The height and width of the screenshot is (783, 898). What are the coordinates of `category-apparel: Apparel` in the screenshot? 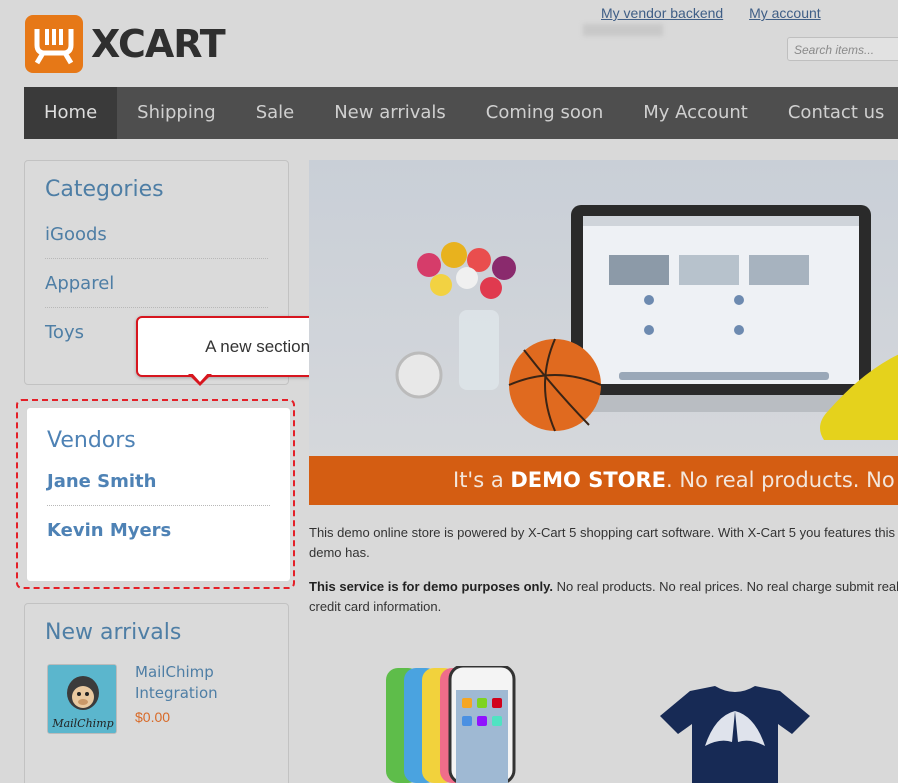 It's located at (156, 283).